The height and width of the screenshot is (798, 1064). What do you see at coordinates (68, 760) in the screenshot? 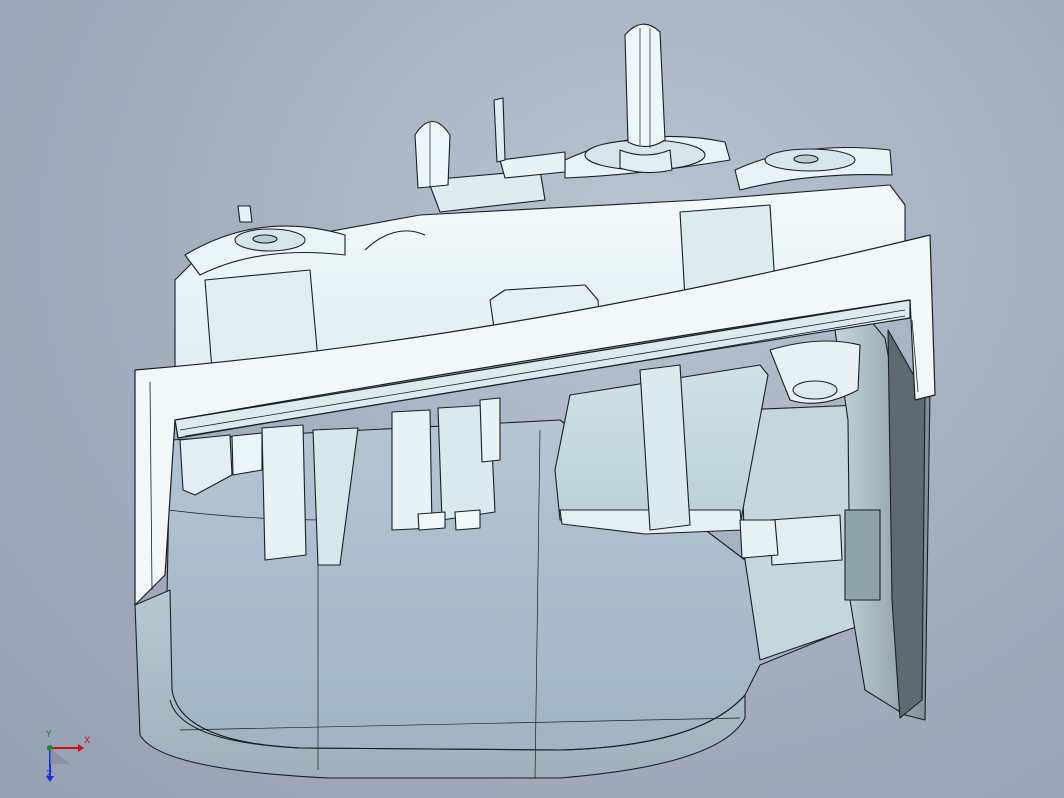
I see `coordinate-triad: X Y Z` at bounding box center [68, 760].